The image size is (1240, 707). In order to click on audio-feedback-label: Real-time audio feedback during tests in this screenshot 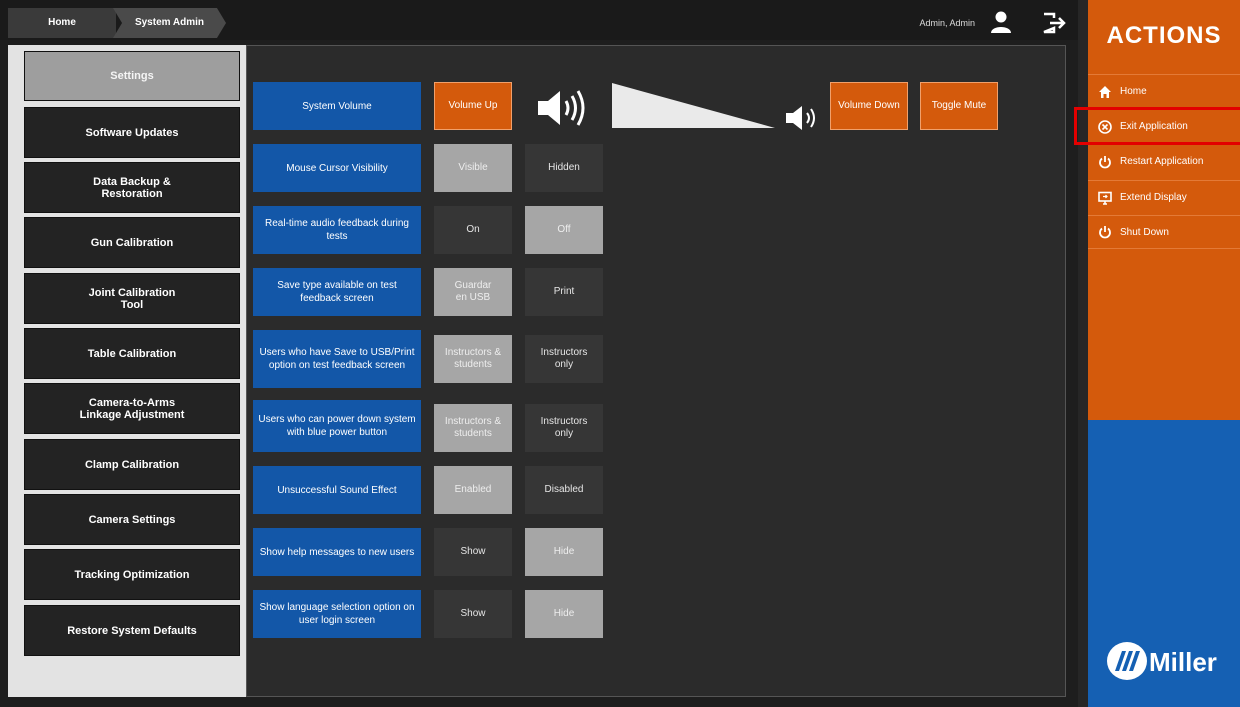, I will do `click(337, 230)`.